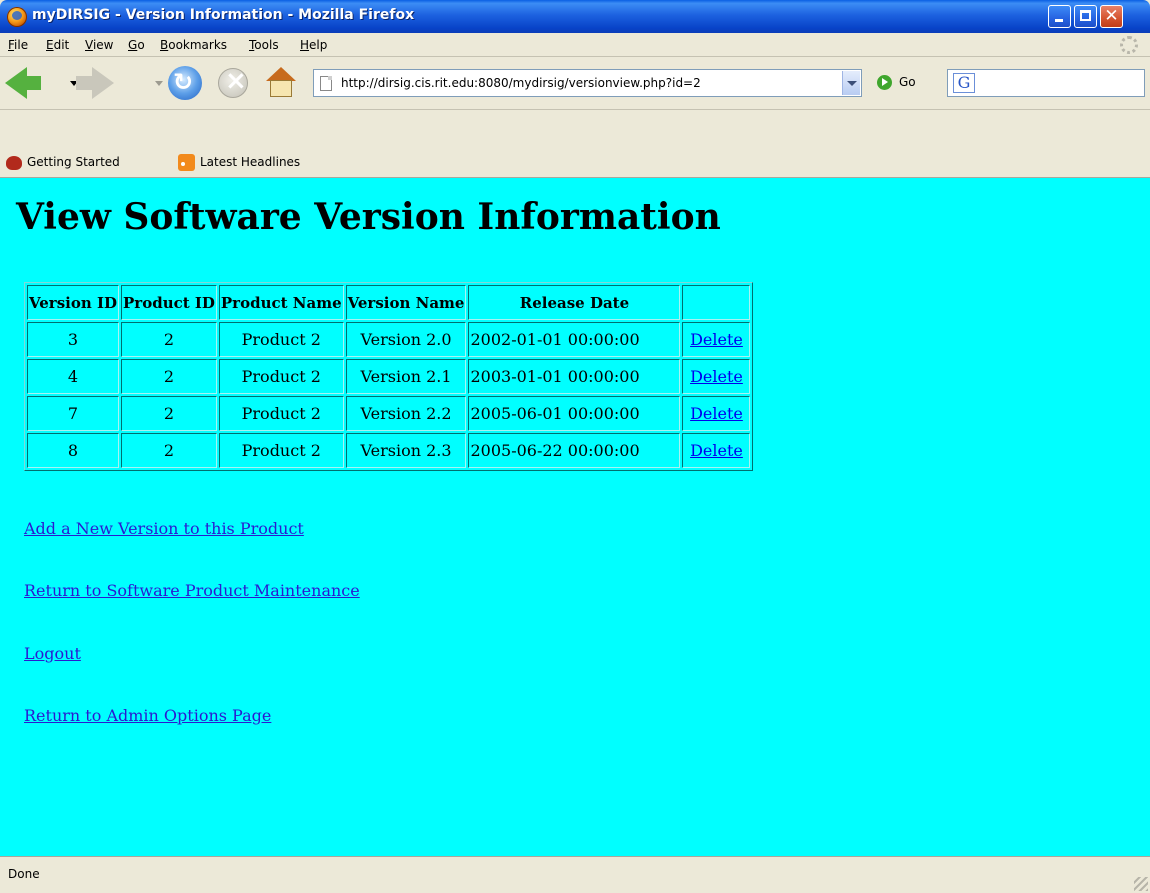 The image size is (1150, 893). I want to click on bookmark-getting-started: Getting Started, so click(73, 162).